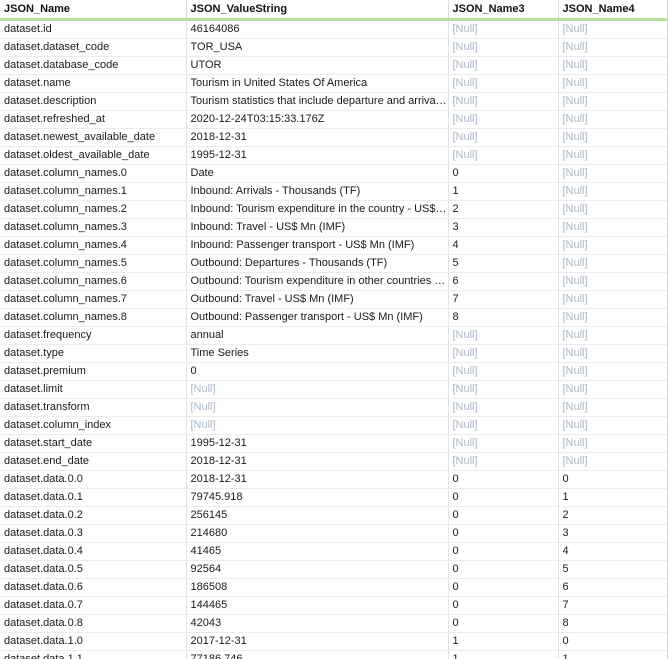 This screenshot has height=659, width=669. I want to click on cell-json-name: dataset.transform, so click(93, 407).